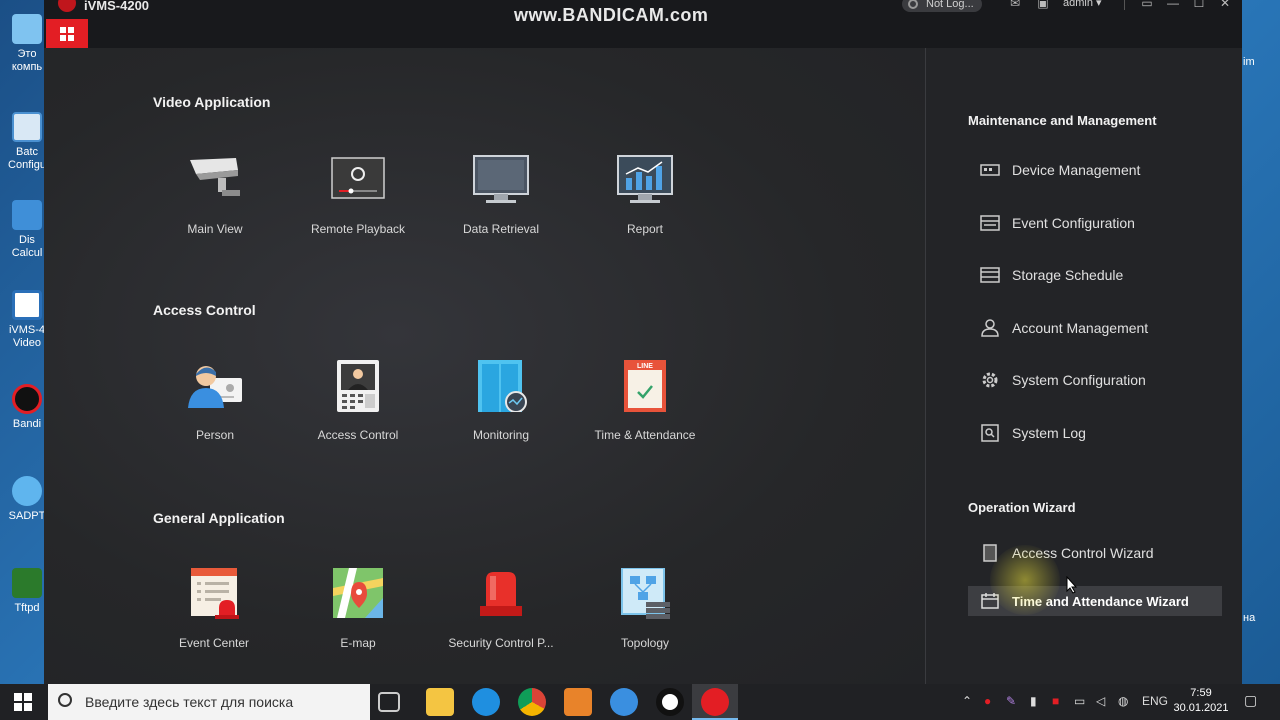 This screenshot has height=720, width=1280. What do you see at coordinates (1201, 701) in the screenshot?
I see `system-clock: 7:59 30.01.2021` at bounding box center [1201, 701].